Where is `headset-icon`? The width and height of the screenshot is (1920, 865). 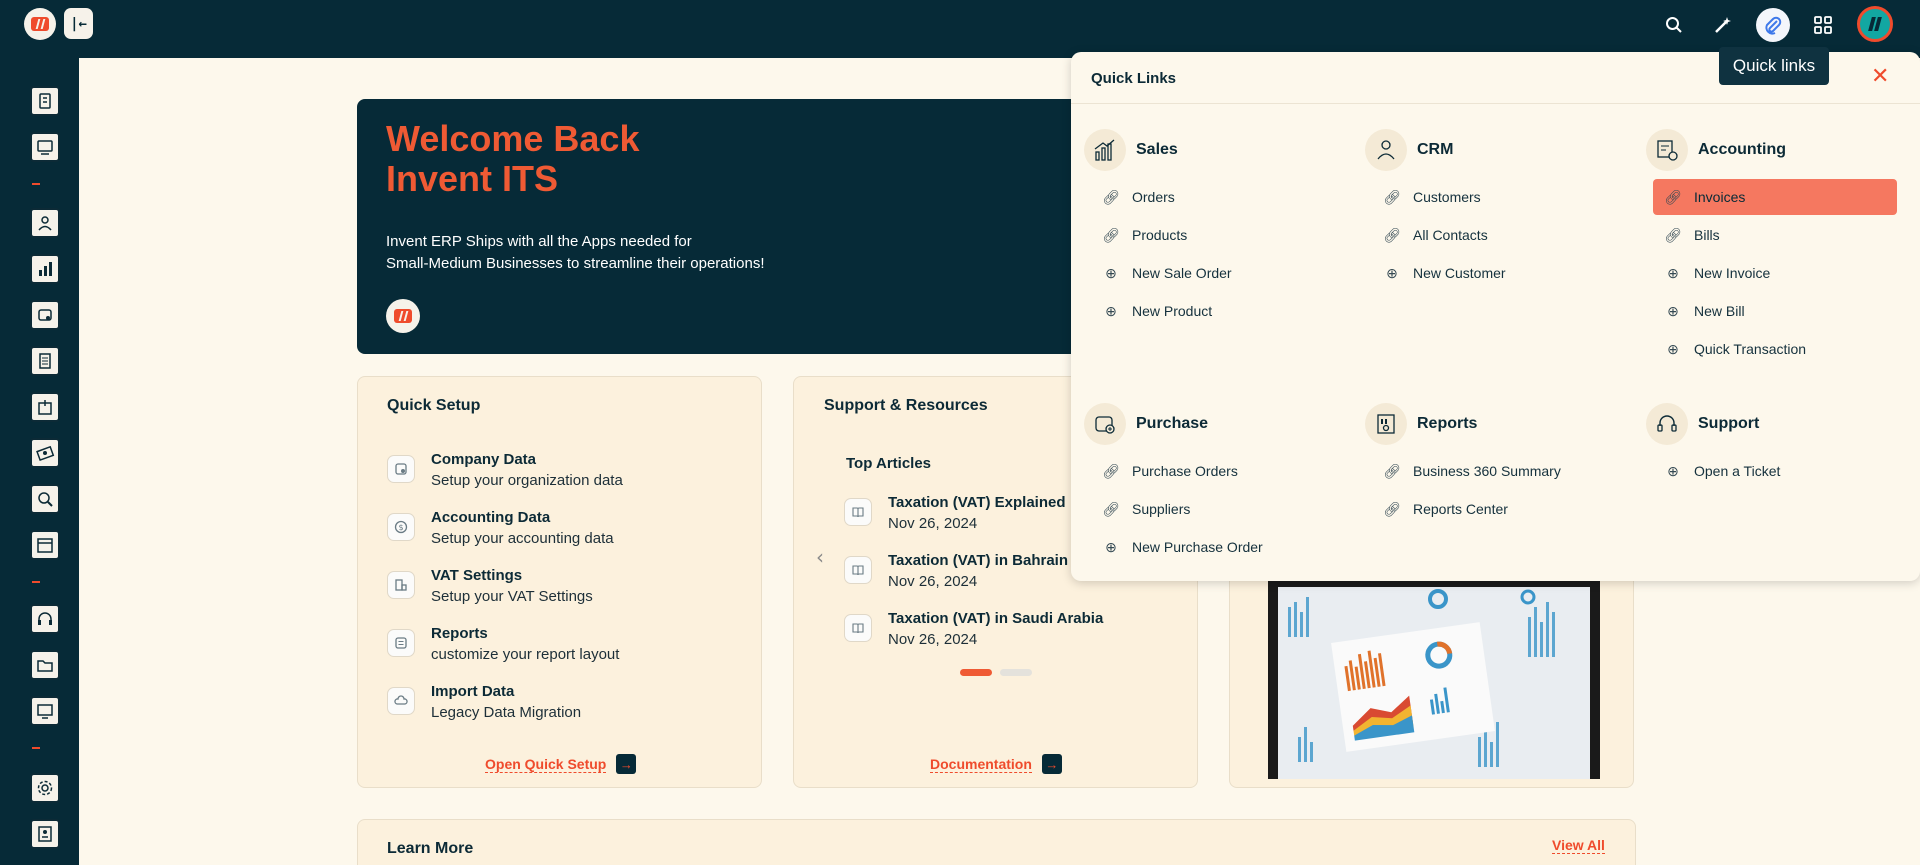
headset-icon is located at coordinates (1667, 424).